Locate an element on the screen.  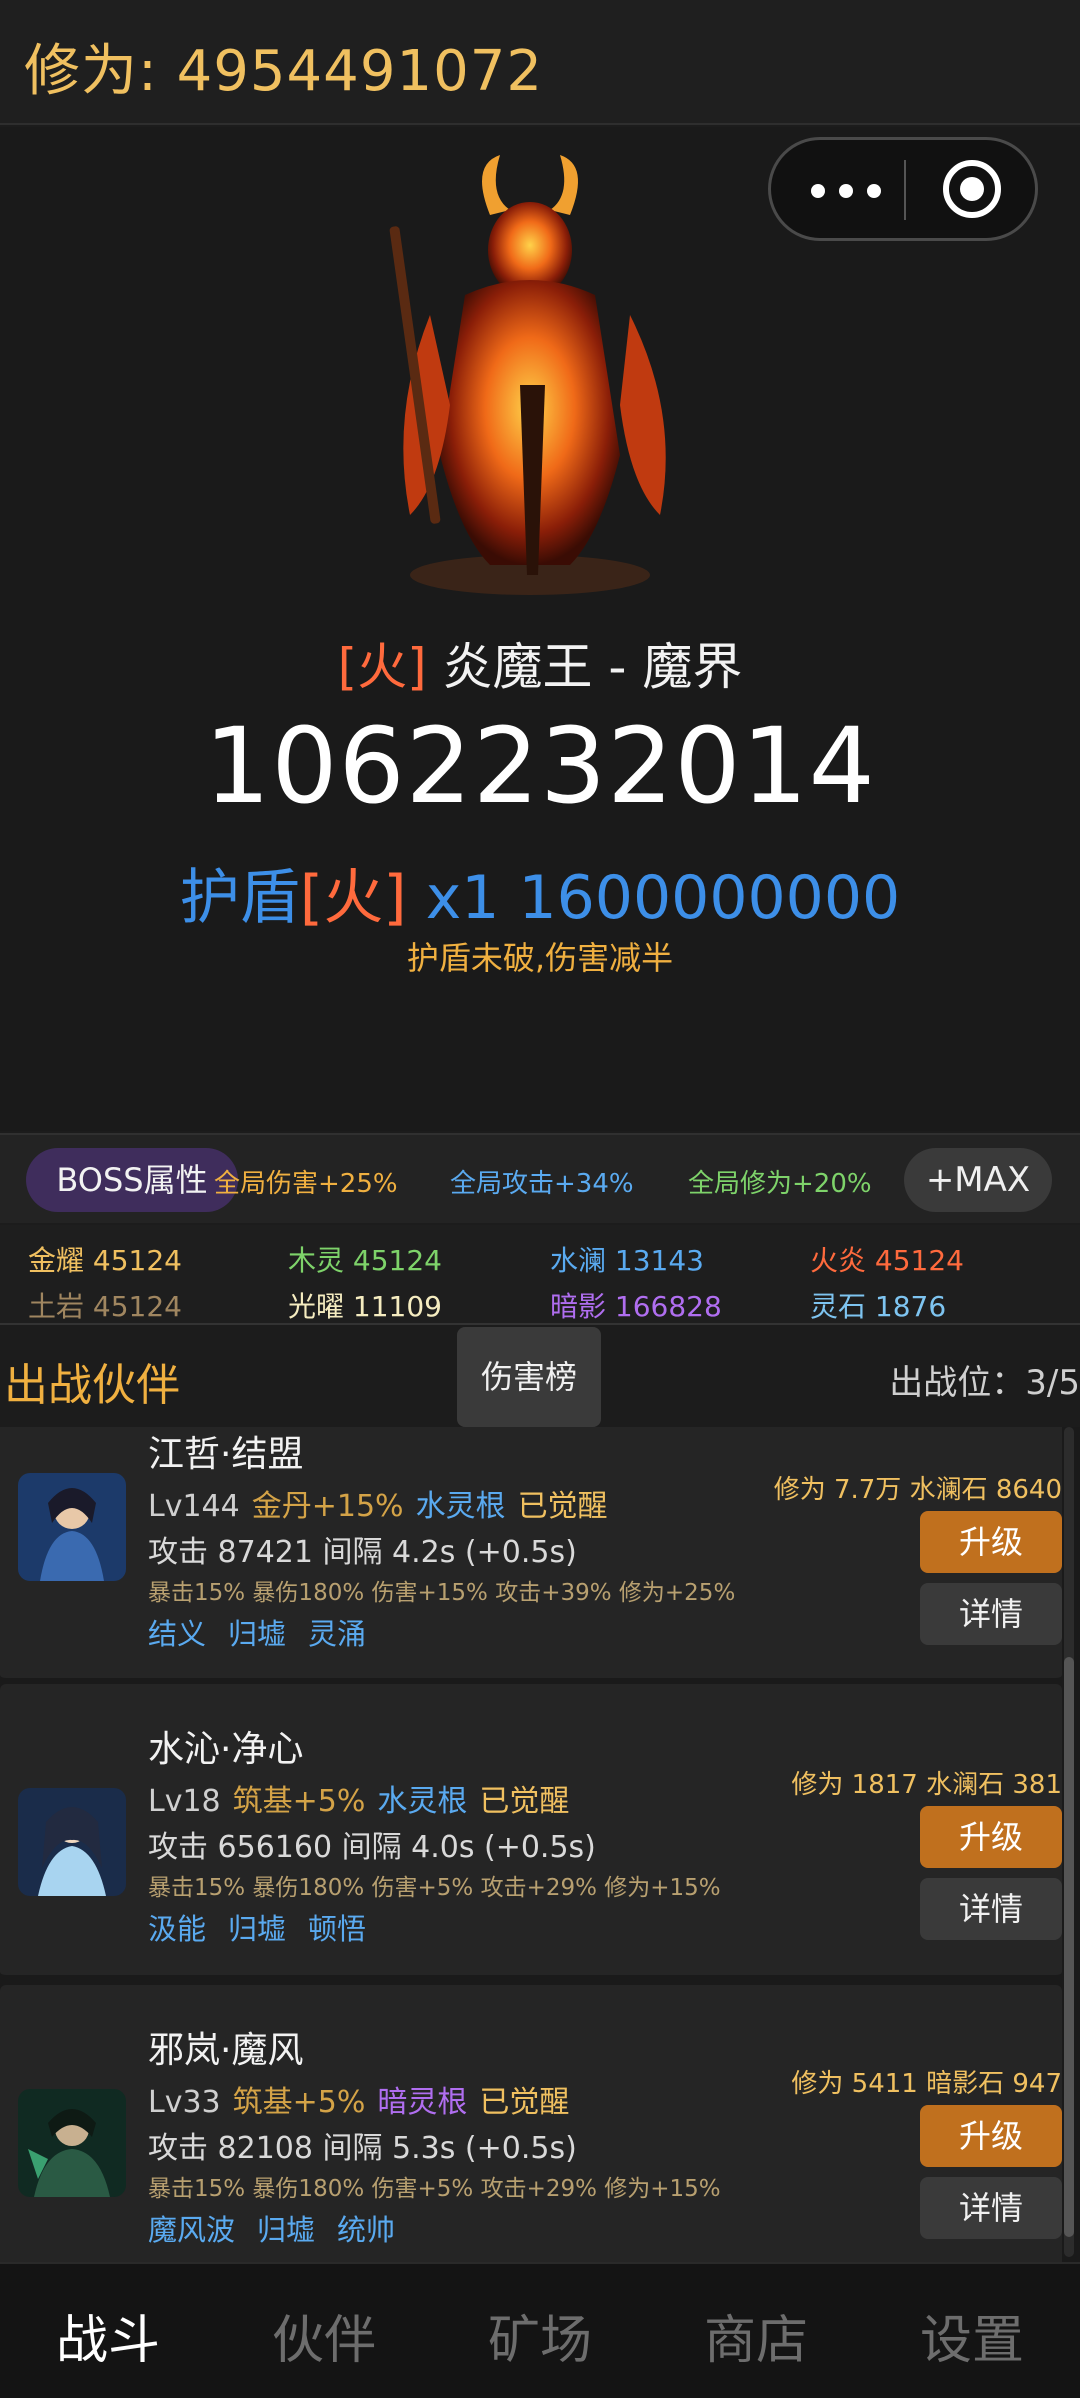
partner-skill: 结义 is located at coordinates (177, 1634).